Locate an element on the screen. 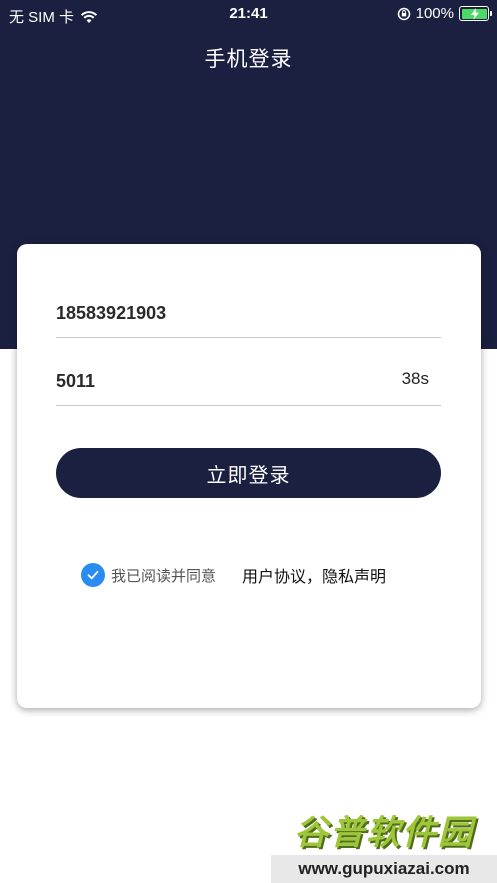  watermark: 谷普软件园 www.gupuxiazai.com is located at coordinates (384, 843).